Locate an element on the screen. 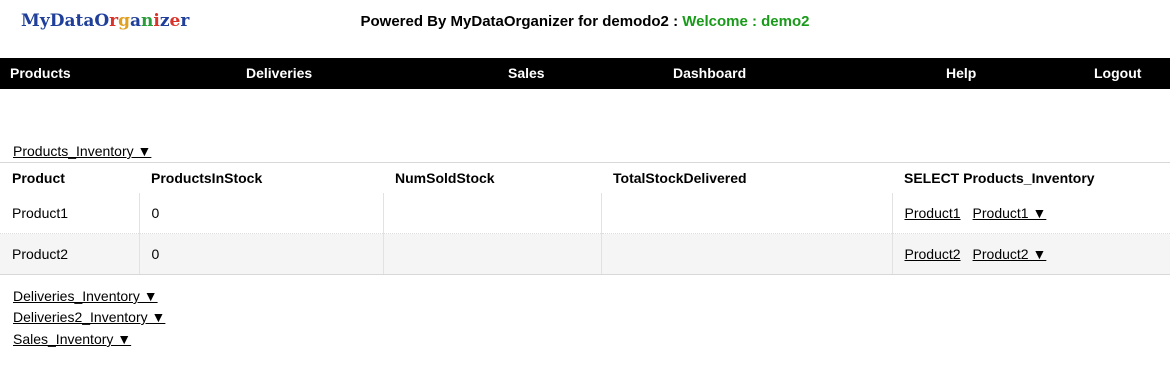 This screenshot has width=1170, height=382. nav-logout: Logout is located at coordinates (1117, 73).